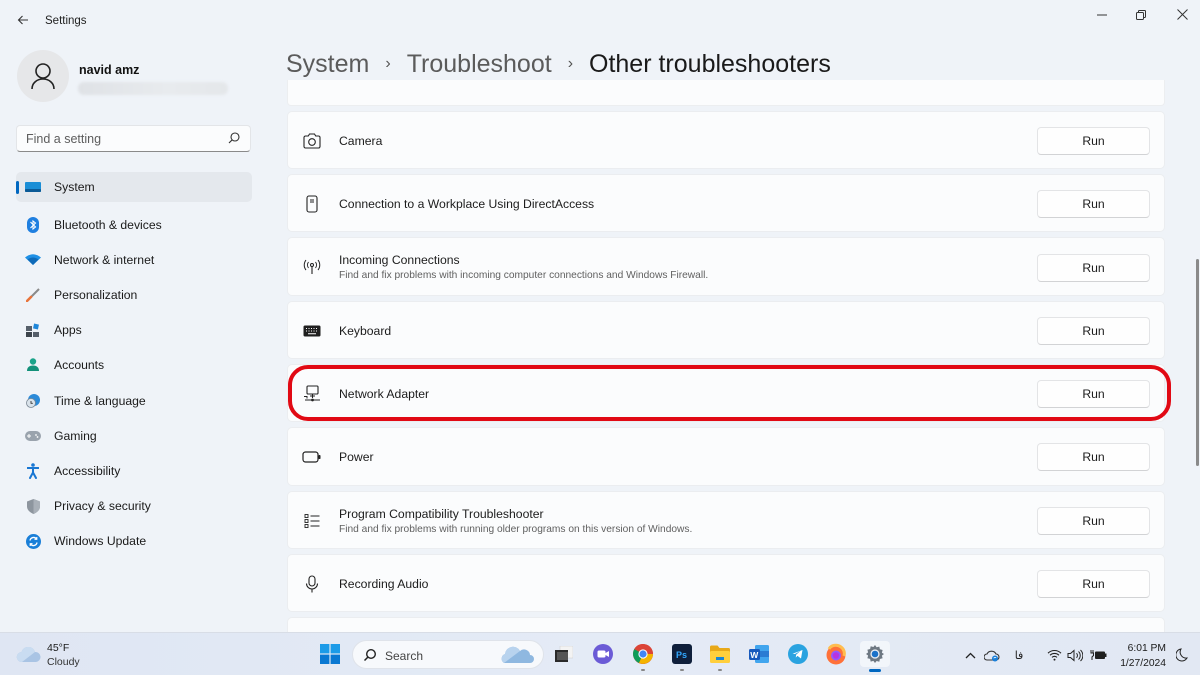 This screenshot has width=1200, height=675. What do you see at coordinates (875, 670) in the screenshot?
I see `active-app-indicator` at bounding box center [875, 670].